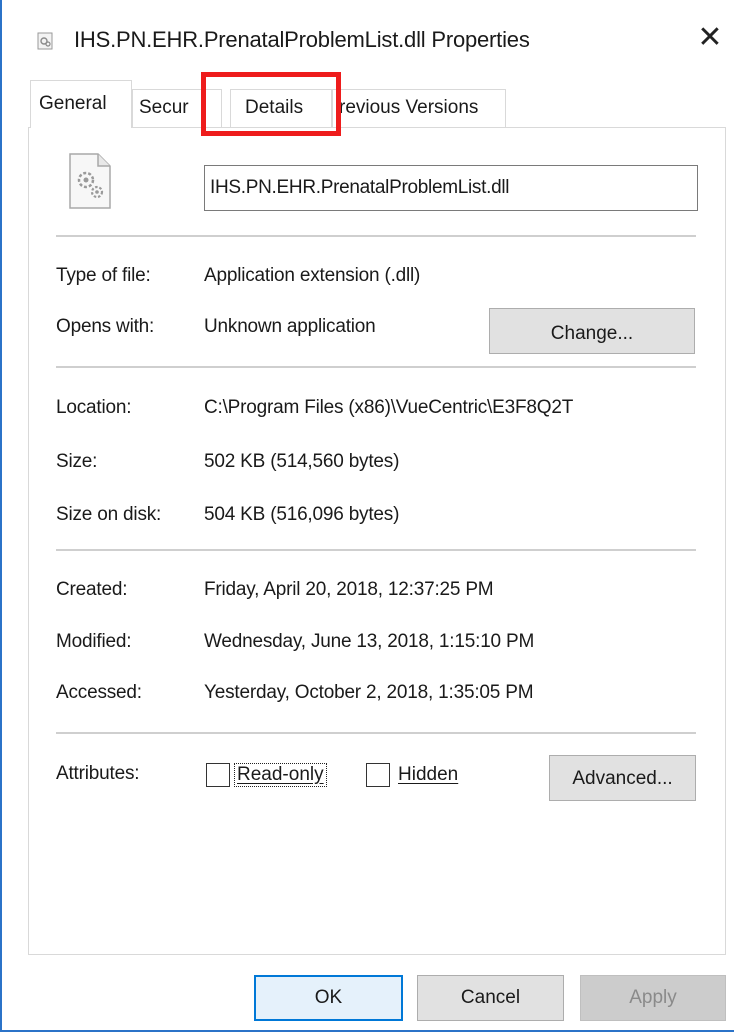  I want to click on type-of-file-value: Application extension (.dll), so click(312, 275).